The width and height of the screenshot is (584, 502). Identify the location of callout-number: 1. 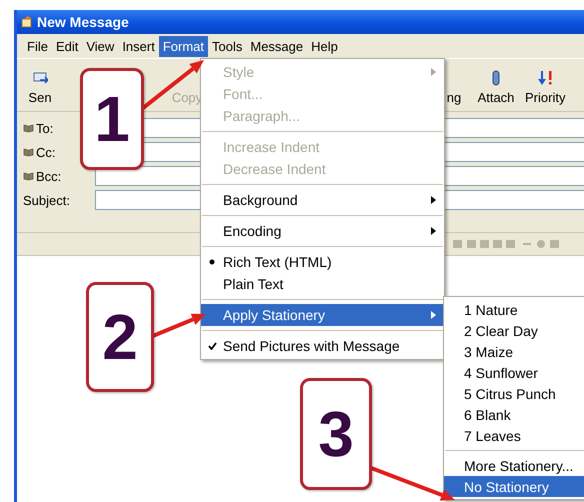
(112, 119).